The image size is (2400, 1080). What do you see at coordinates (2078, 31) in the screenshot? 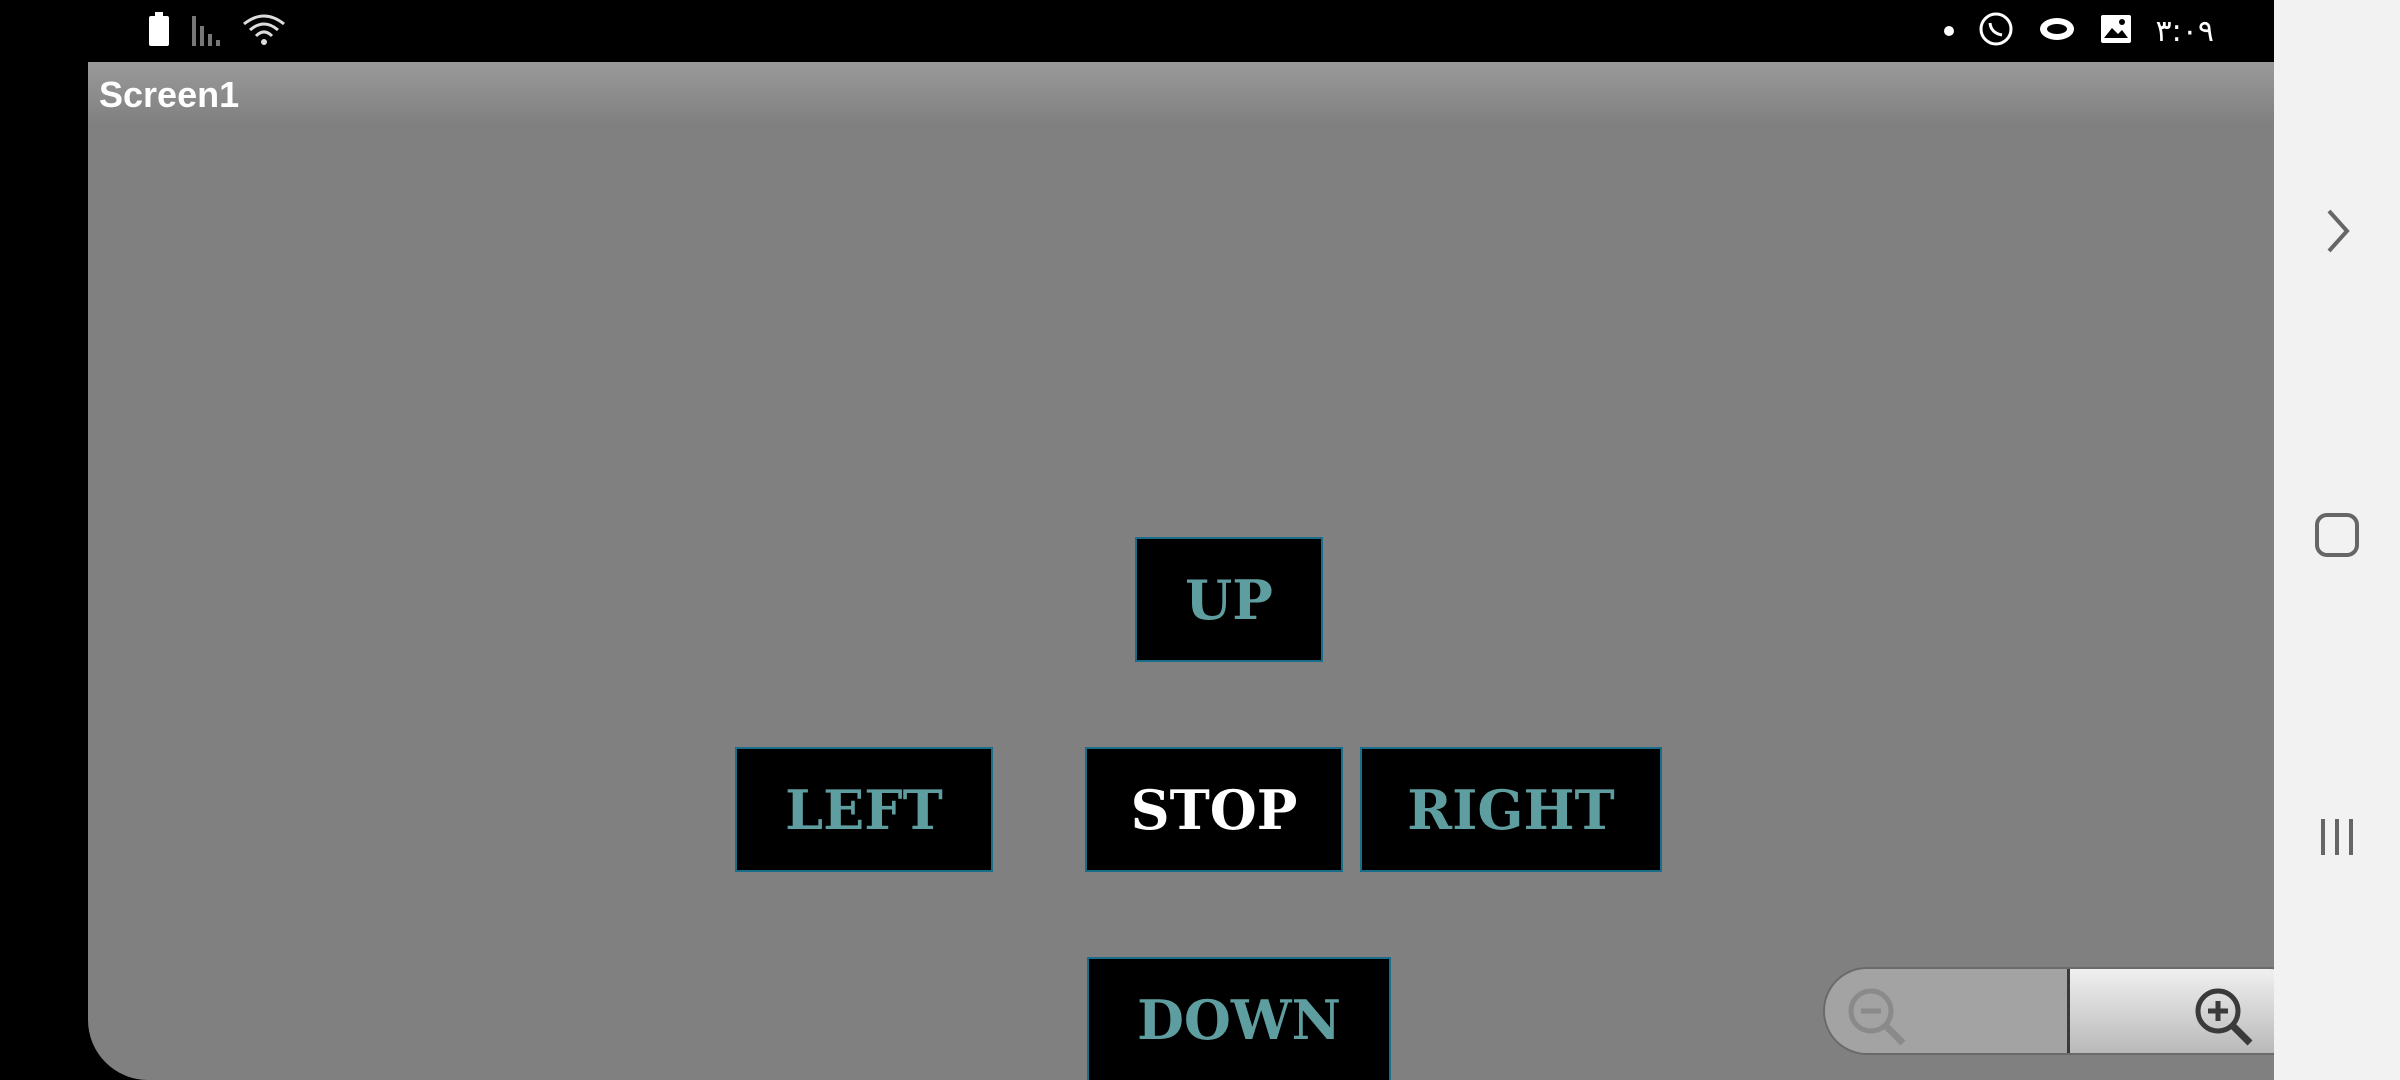
I see `status-right-icons: ٣:٠٩` at bounding box center [2078, 31].